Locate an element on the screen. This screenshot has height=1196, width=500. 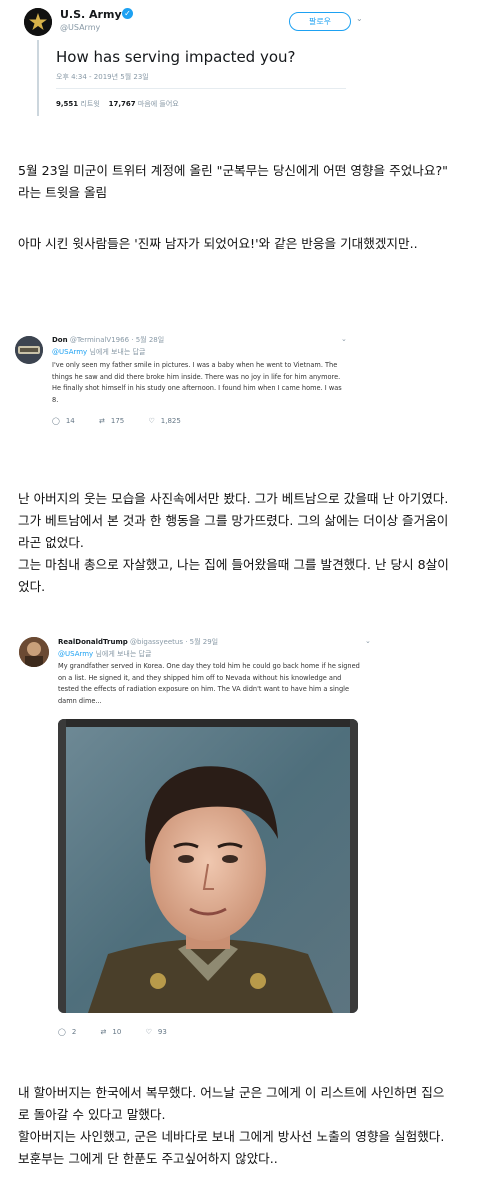
retweet-action: ⇄ 175 is located at coordinates (111, 421).